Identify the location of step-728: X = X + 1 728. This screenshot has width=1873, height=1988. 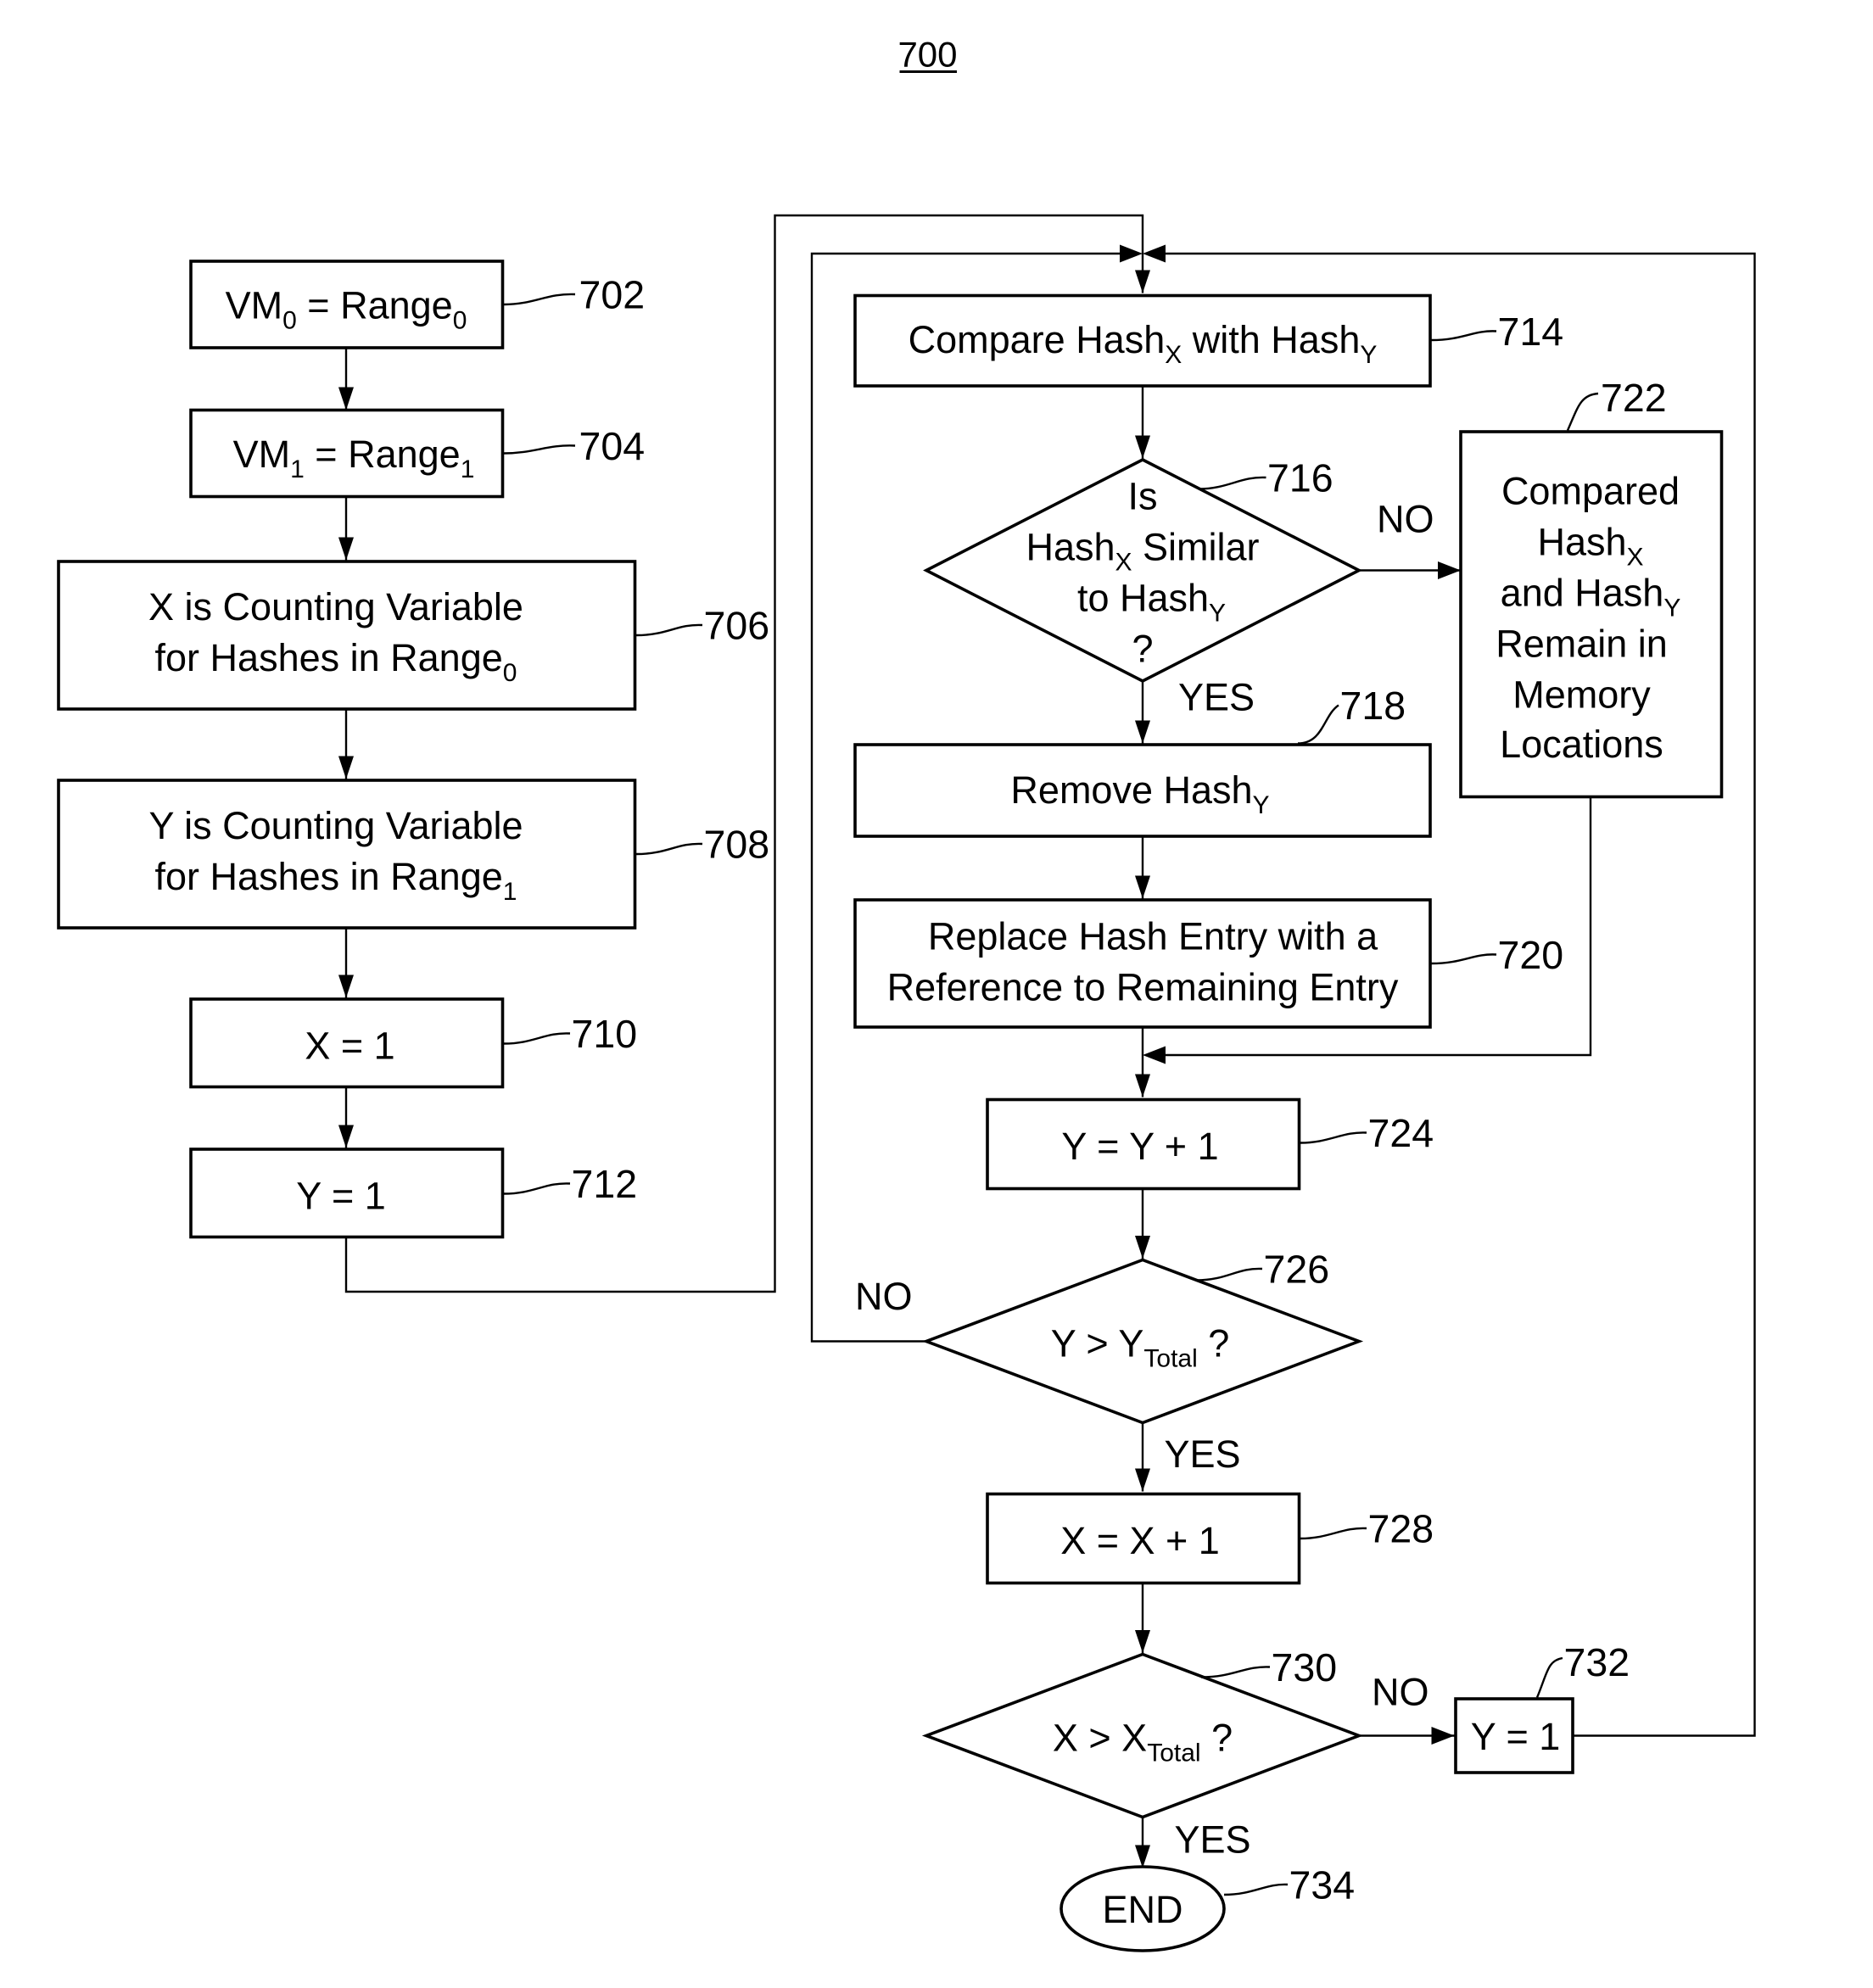
(1210, 1538).